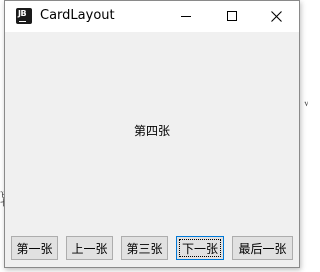  I want to click on close-icon, so click(276, 16).